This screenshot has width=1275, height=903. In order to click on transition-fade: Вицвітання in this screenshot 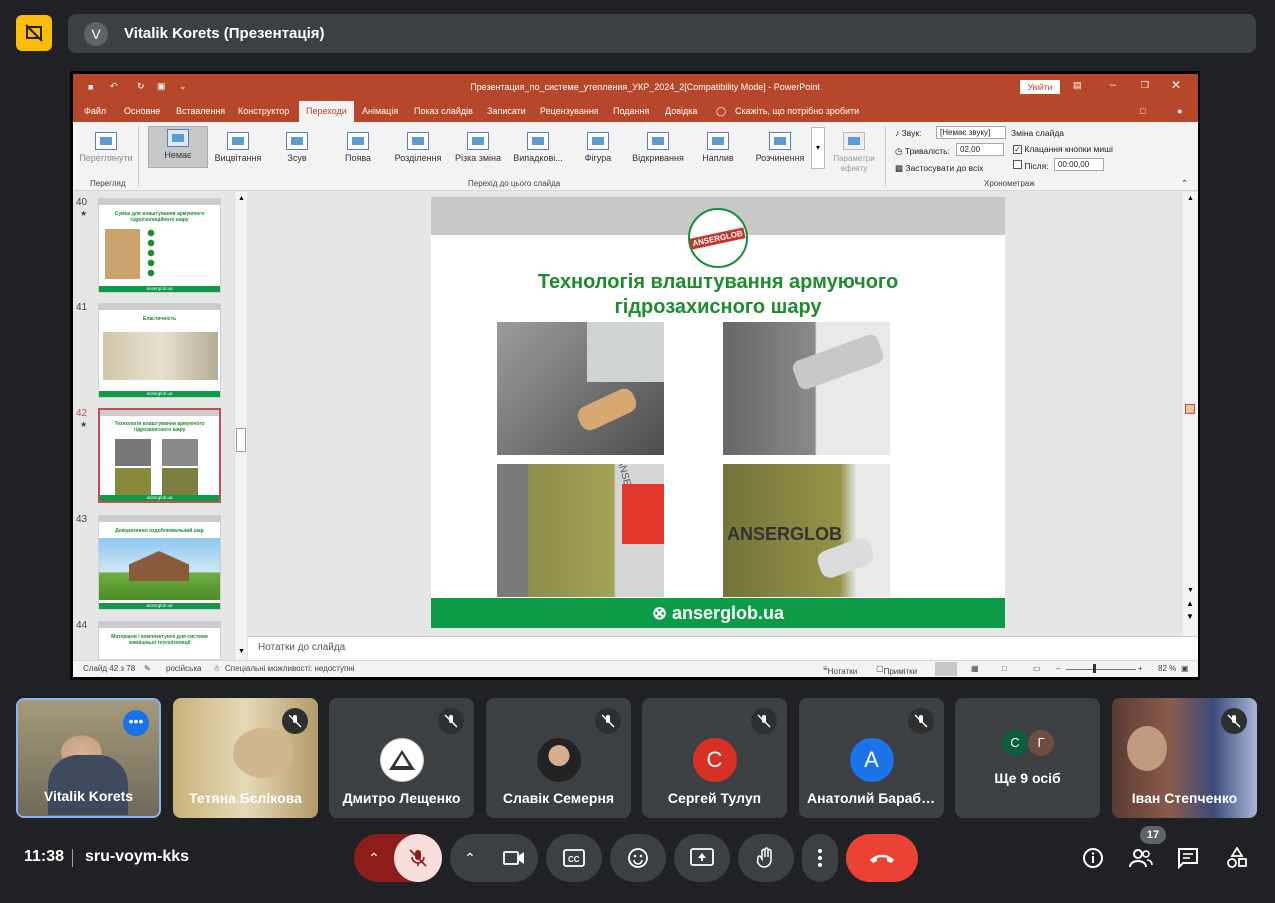, I will do `click(238, 149)`.